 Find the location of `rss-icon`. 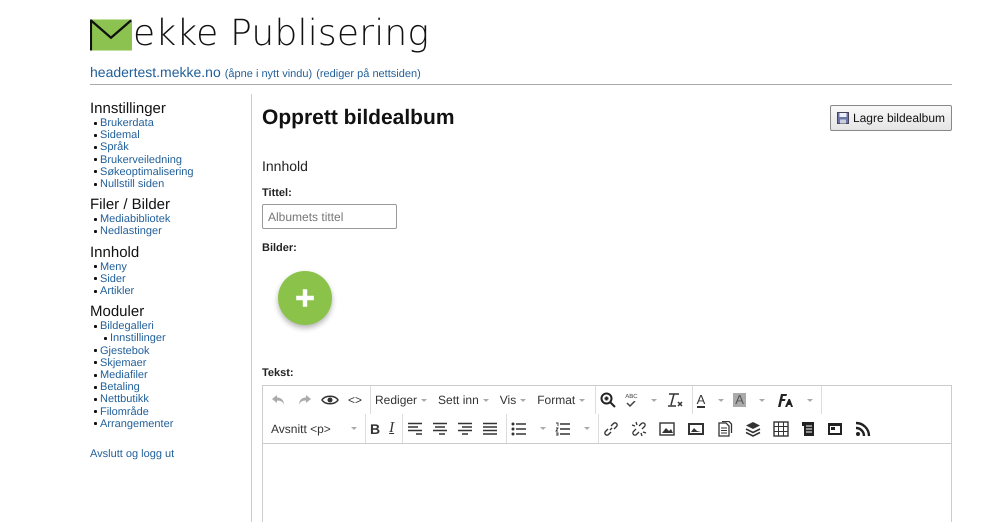

rss-icon is located at coordinates (863, 428).